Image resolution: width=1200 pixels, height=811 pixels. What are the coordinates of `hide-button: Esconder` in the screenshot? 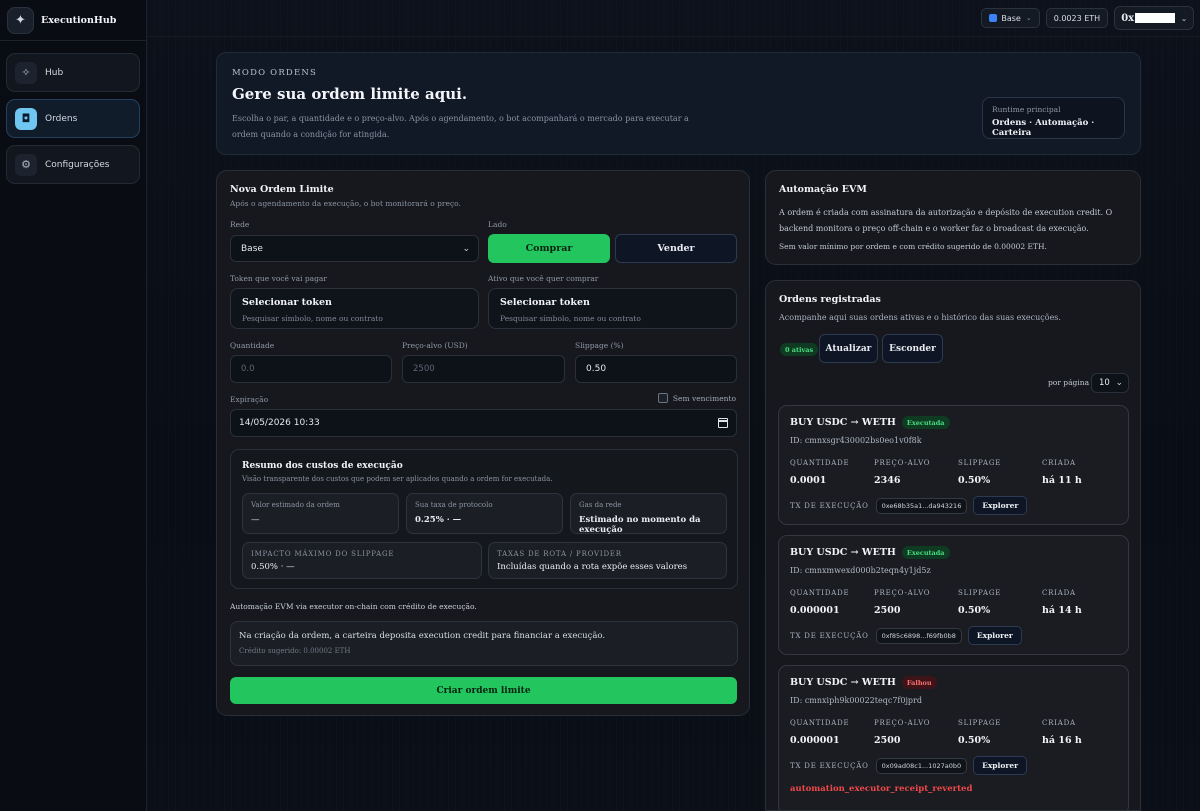 It's located at (912, 348).